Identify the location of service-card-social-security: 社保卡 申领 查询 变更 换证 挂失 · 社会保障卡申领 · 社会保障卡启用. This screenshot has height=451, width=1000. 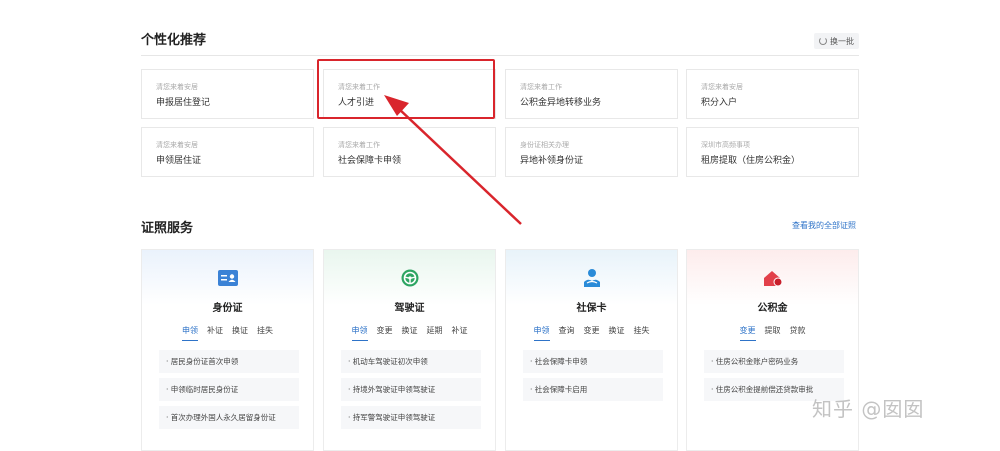
(591, 350).